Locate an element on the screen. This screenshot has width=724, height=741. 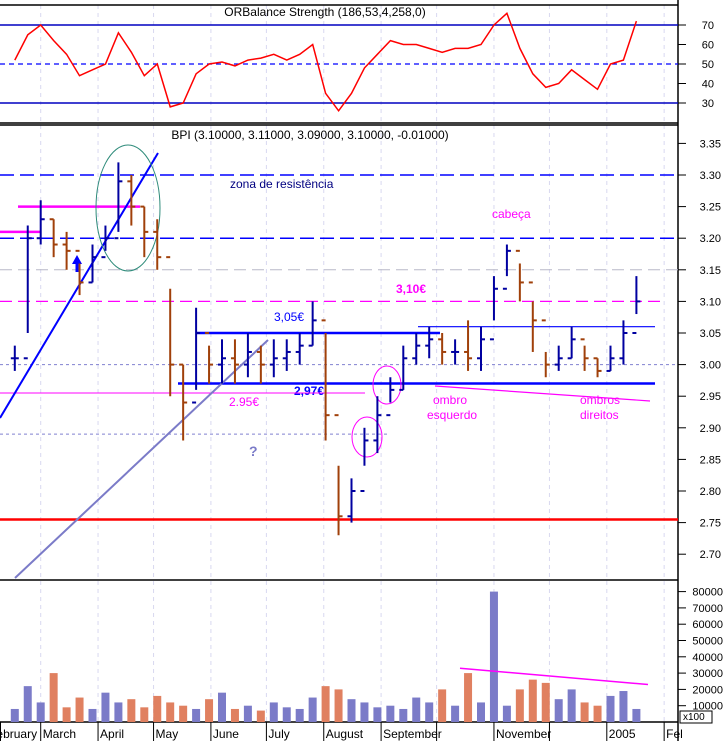
month-label: May is located at coordinates (167, 734).